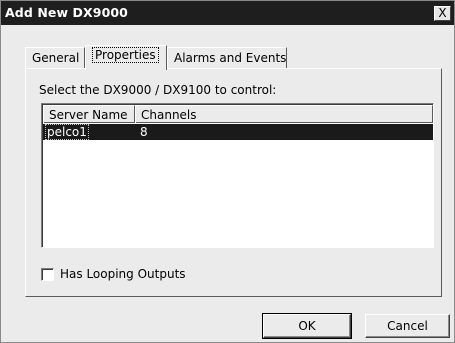 The height and width of the screenshot is (343, 455). I want to click on tab-general-label: General, so click(56, 58).